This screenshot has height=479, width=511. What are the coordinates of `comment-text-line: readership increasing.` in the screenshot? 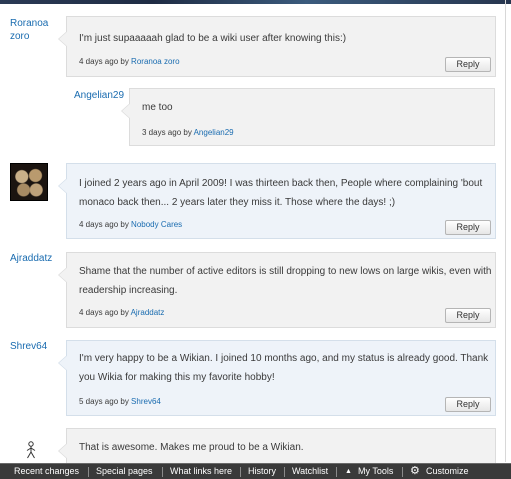 It's located at (128, 290).